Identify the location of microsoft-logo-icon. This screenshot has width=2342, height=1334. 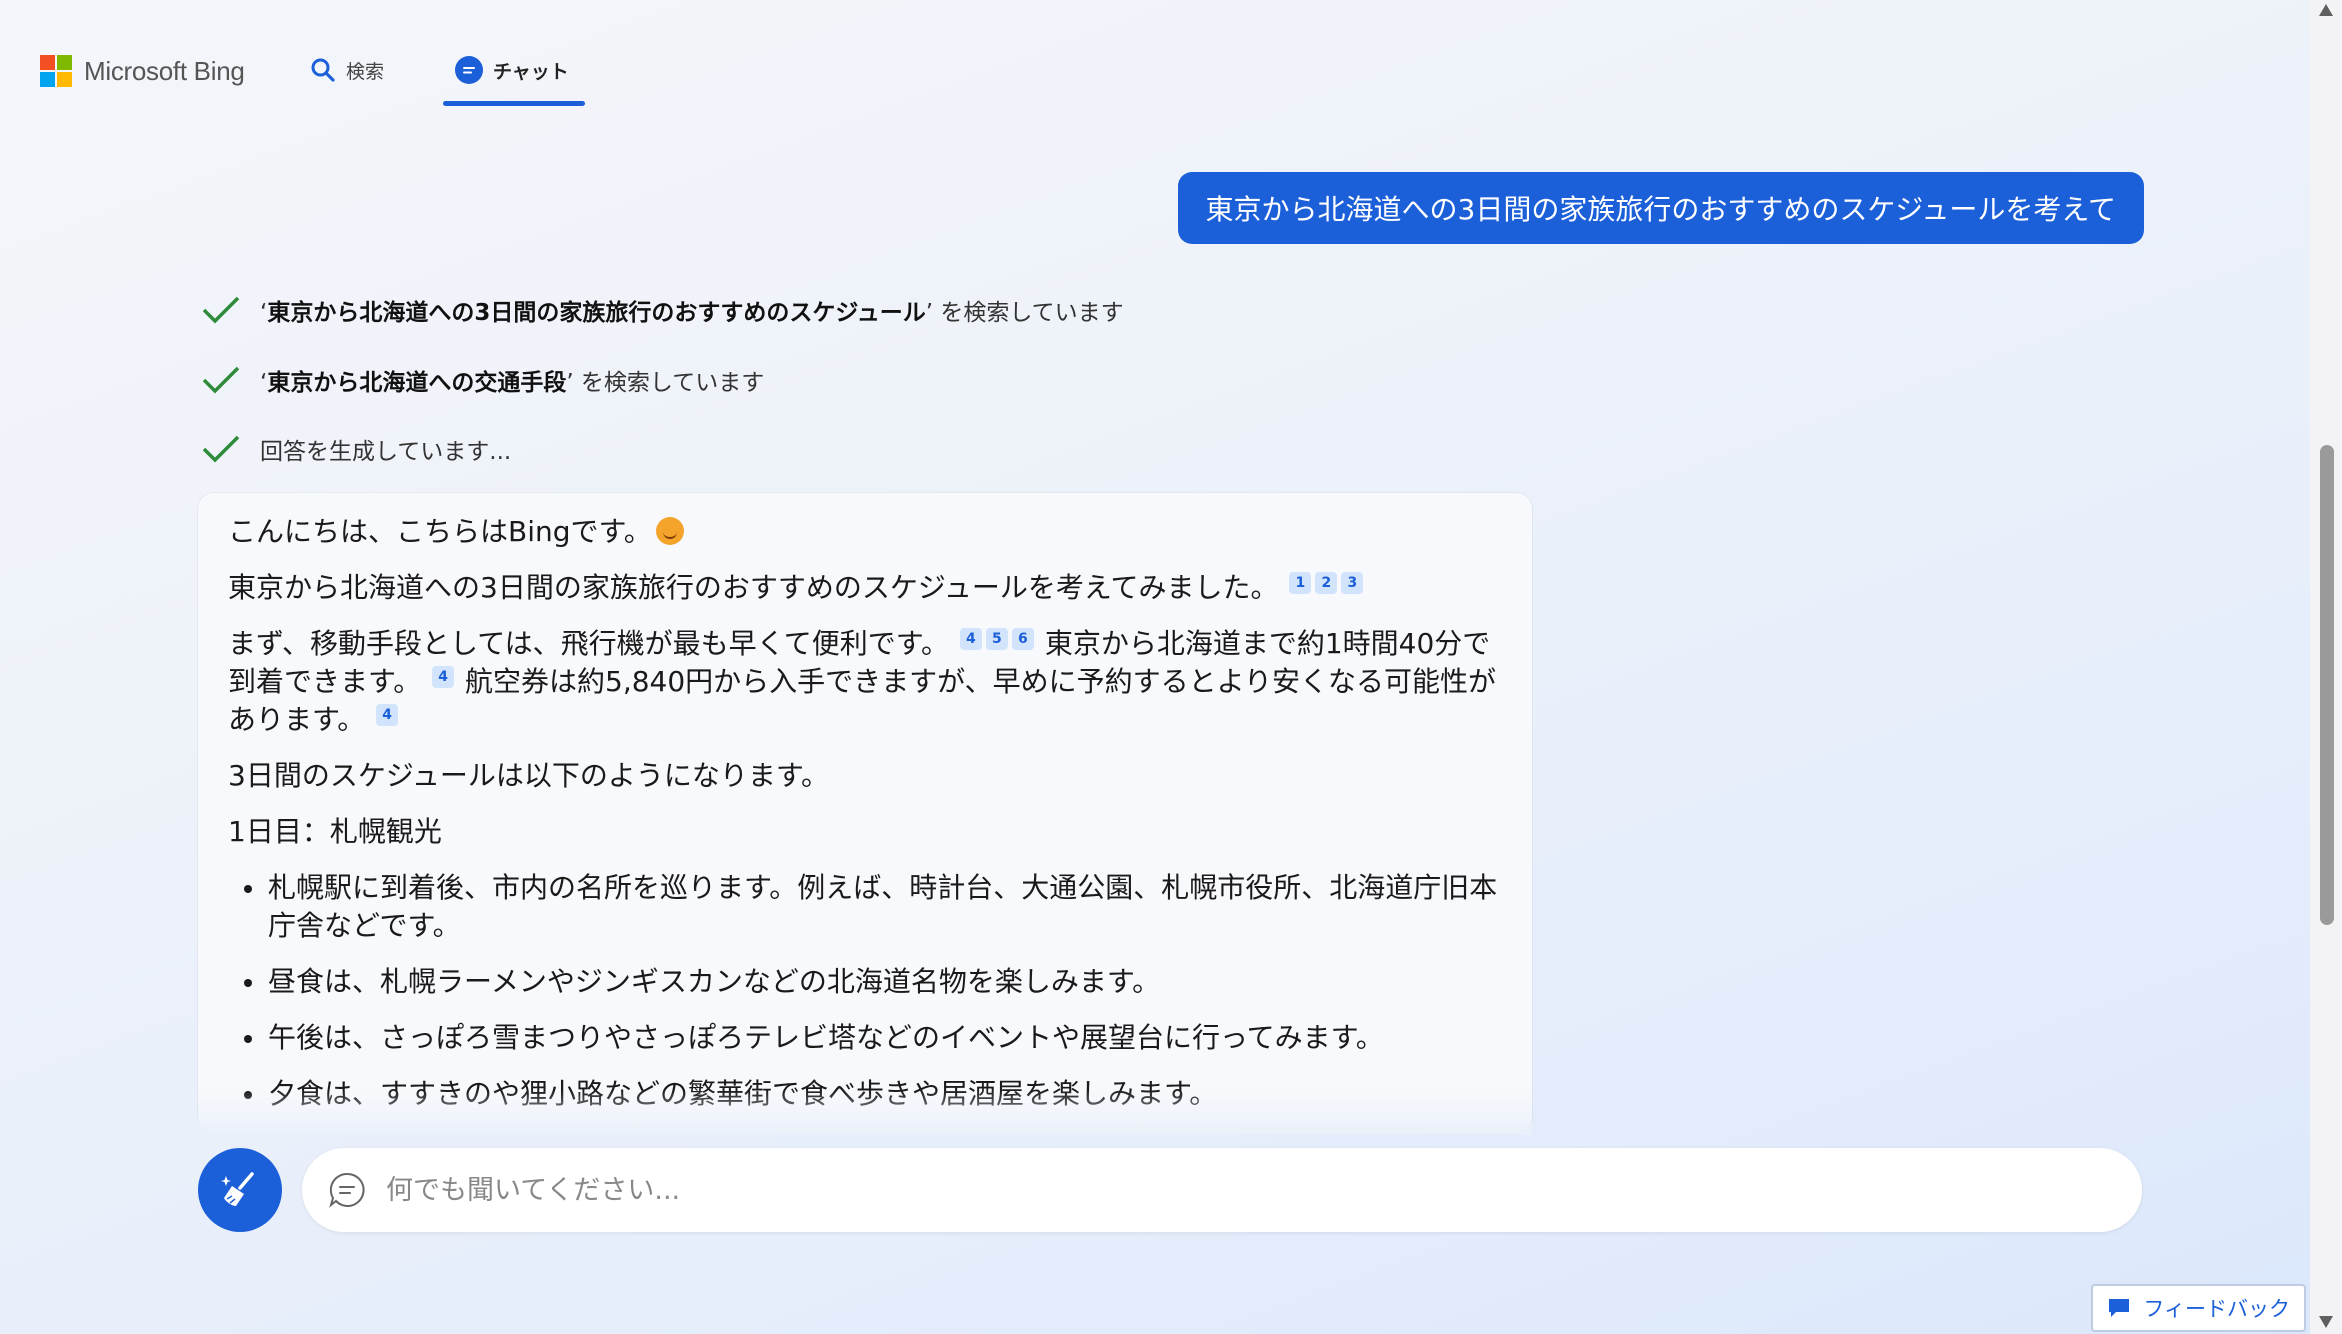
(56, 71).